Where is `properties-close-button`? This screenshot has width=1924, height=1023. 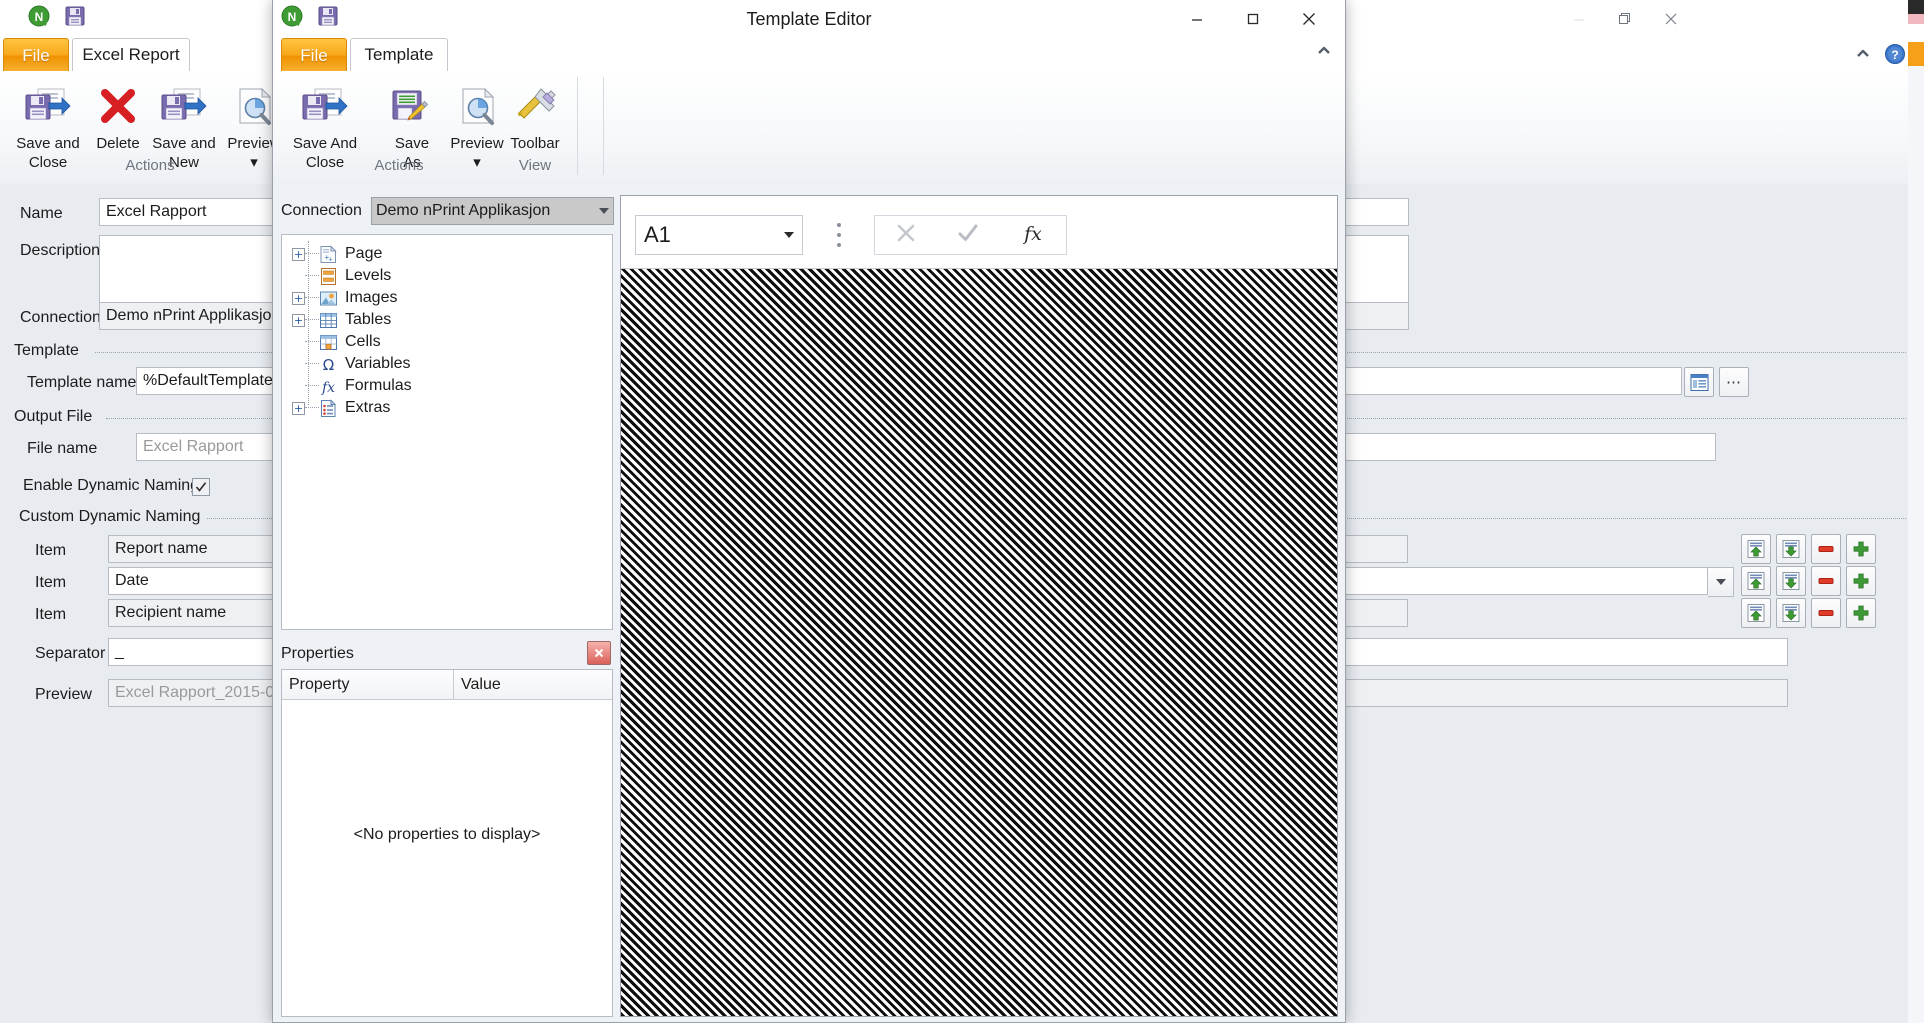 properties-close-button is located at coordinates (599, 653).